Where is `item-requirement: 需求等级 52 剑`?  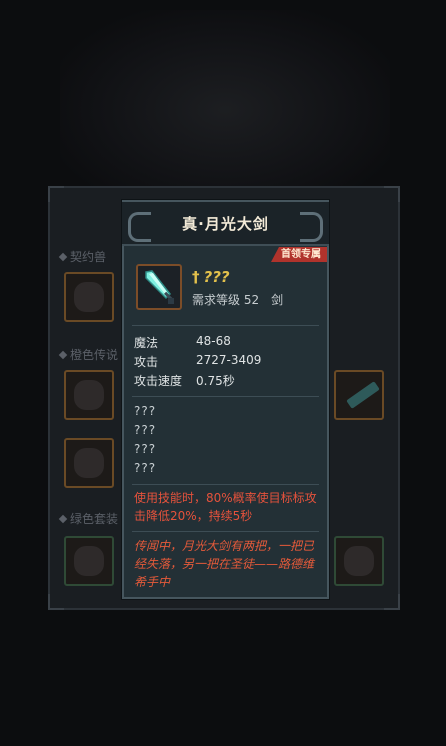 item-requirement: 需求等级 52 剑 is located at coordinates (237, 299).